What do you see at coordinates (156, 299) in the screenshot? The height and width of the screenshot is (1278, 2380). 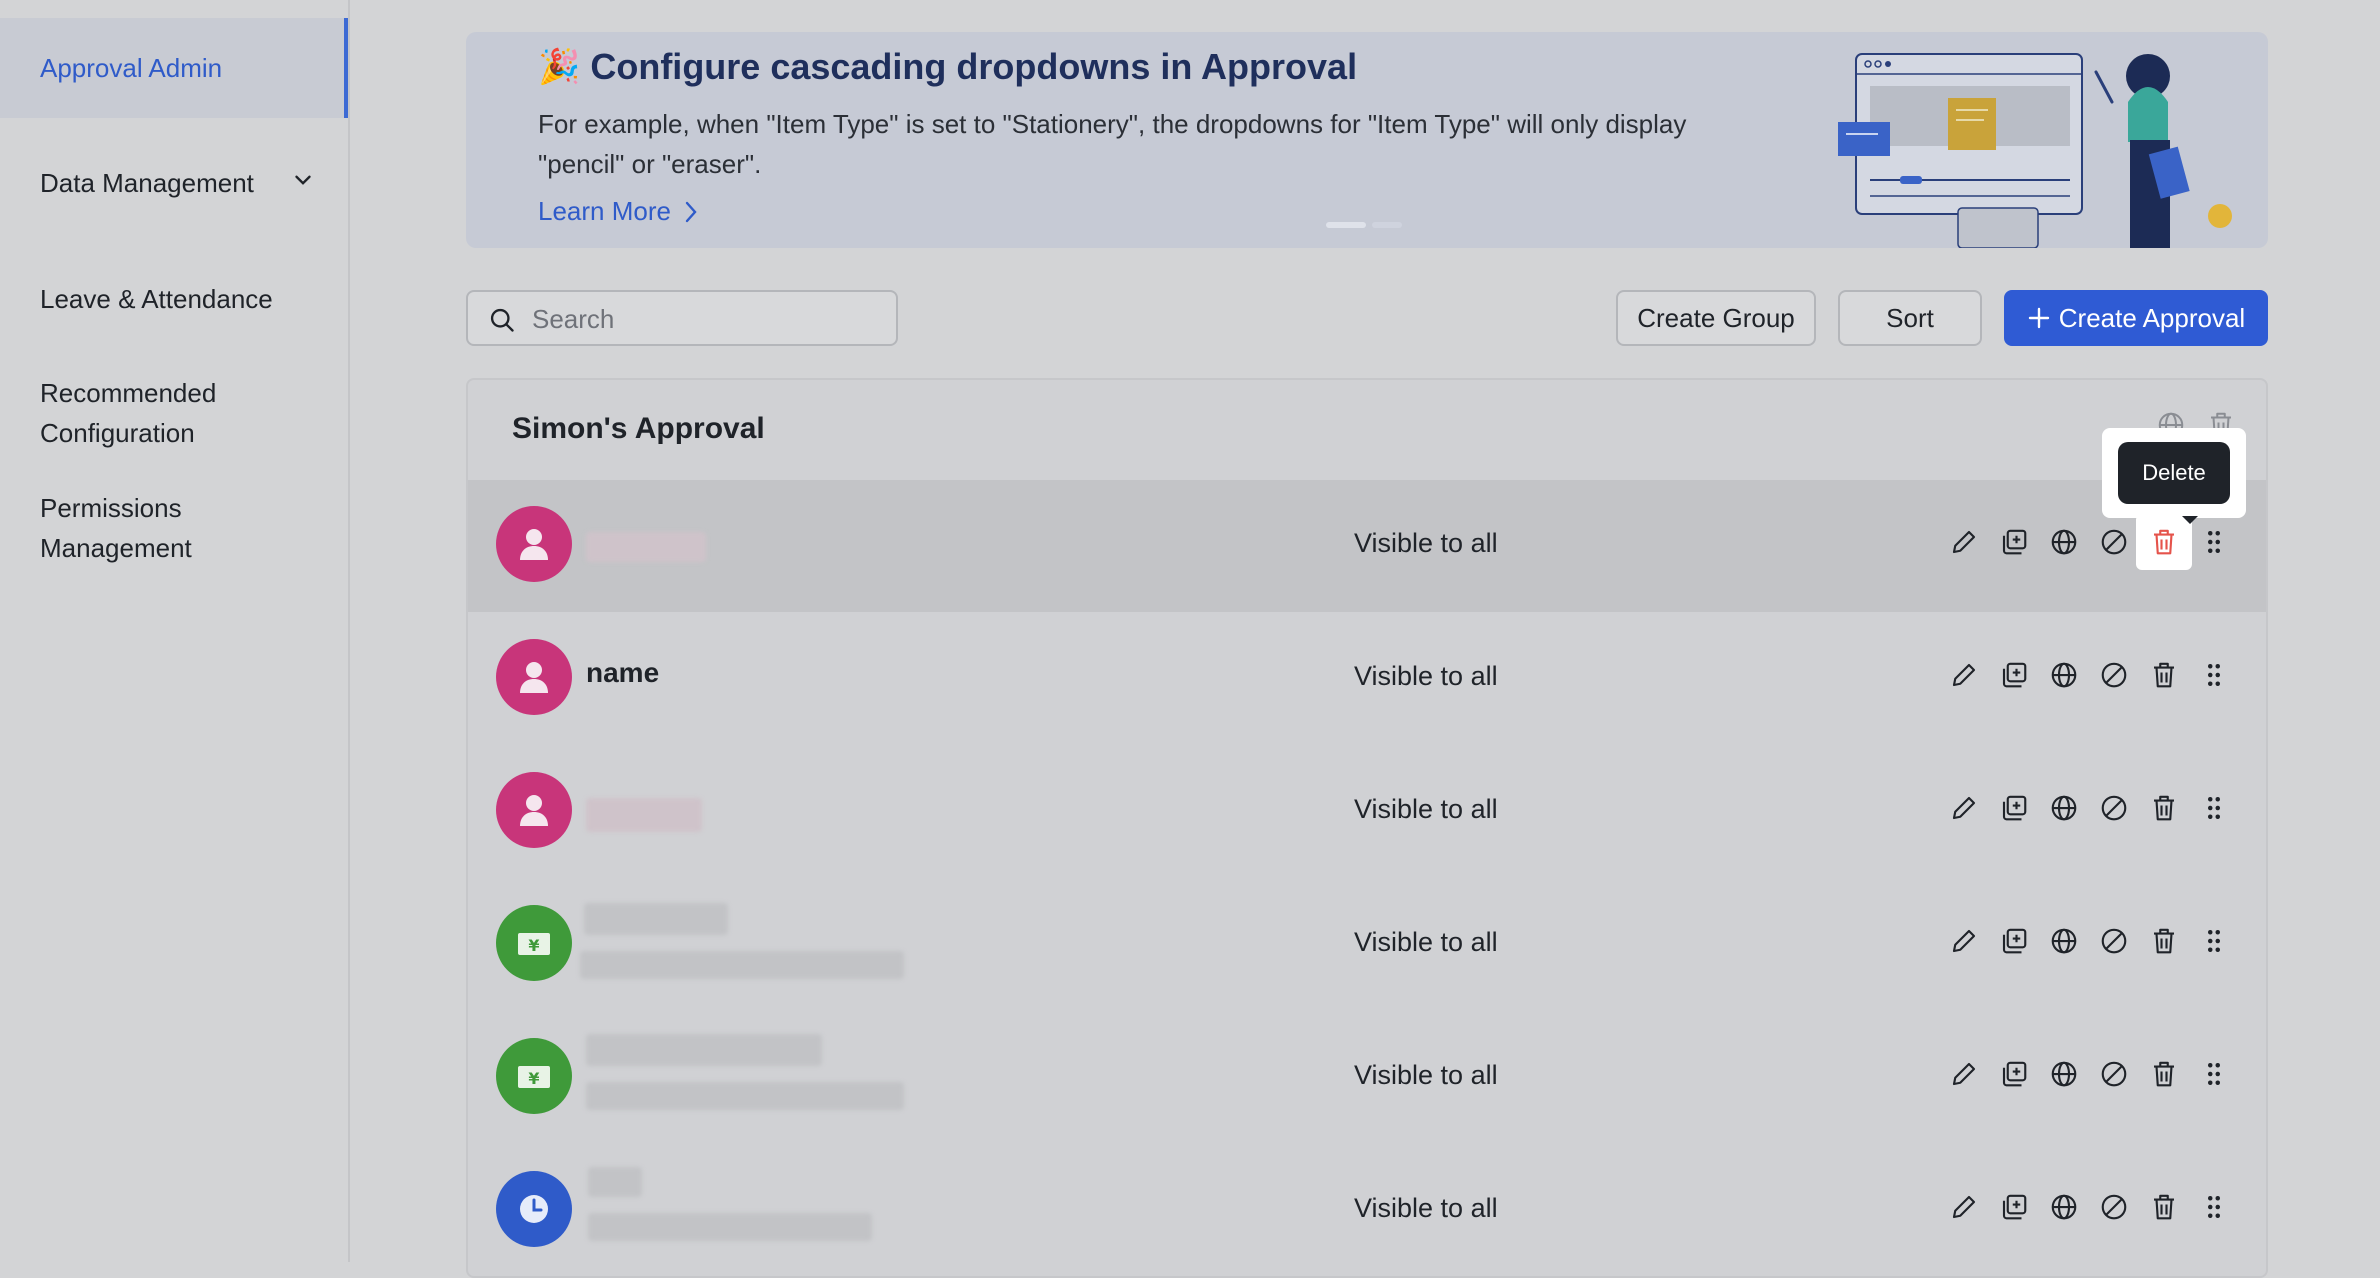 I see `sidebar-item-label: Leave & Attendance` at bounding box center [156, 299].